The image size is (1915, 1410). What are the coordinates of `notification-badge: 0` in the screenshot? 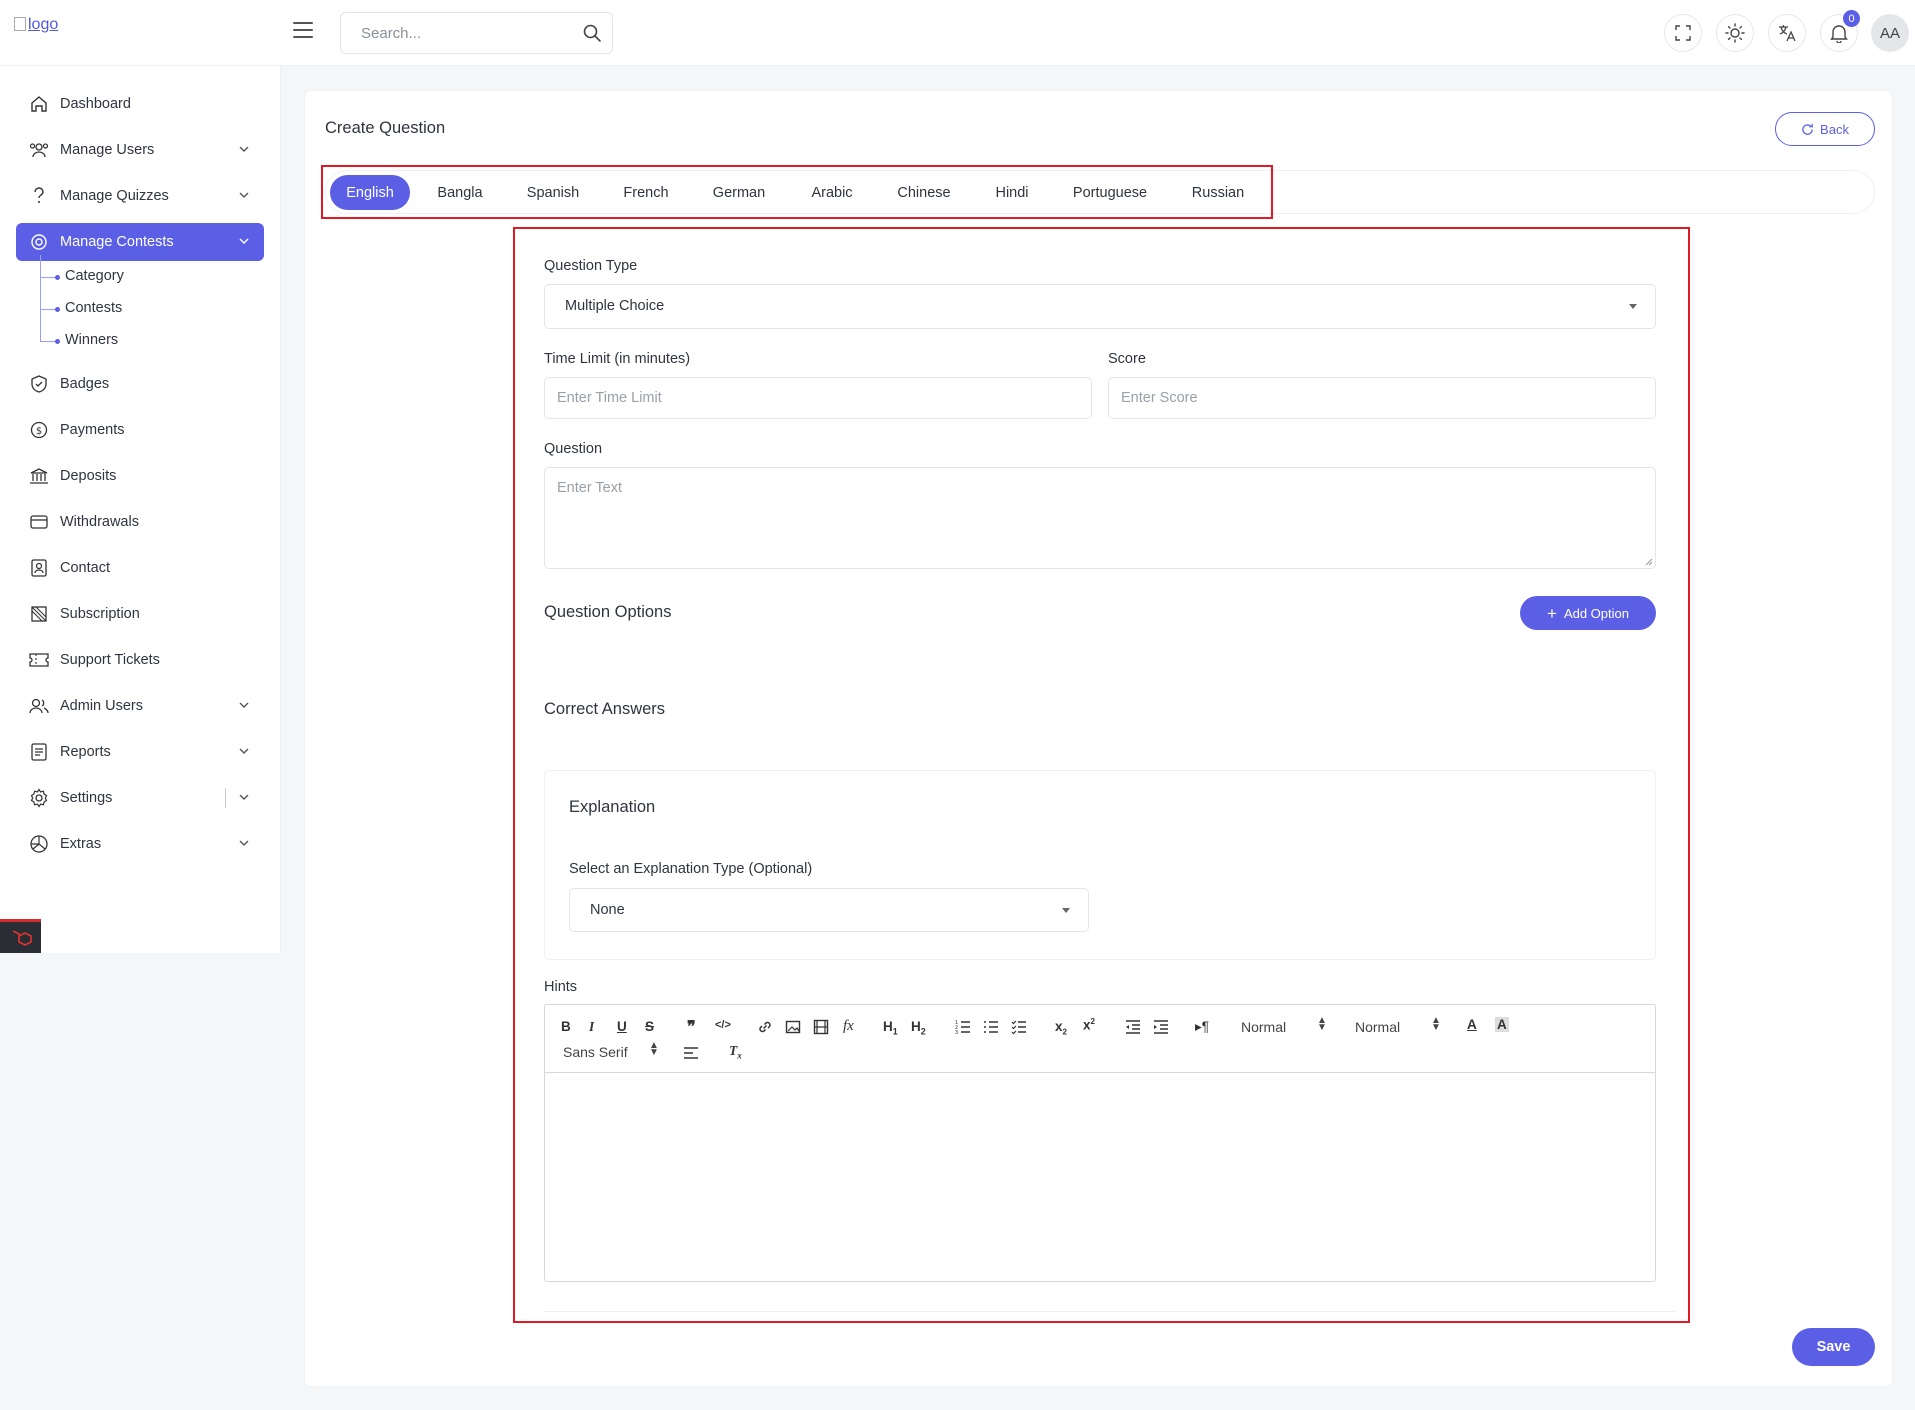 It's located at (1851, 18).